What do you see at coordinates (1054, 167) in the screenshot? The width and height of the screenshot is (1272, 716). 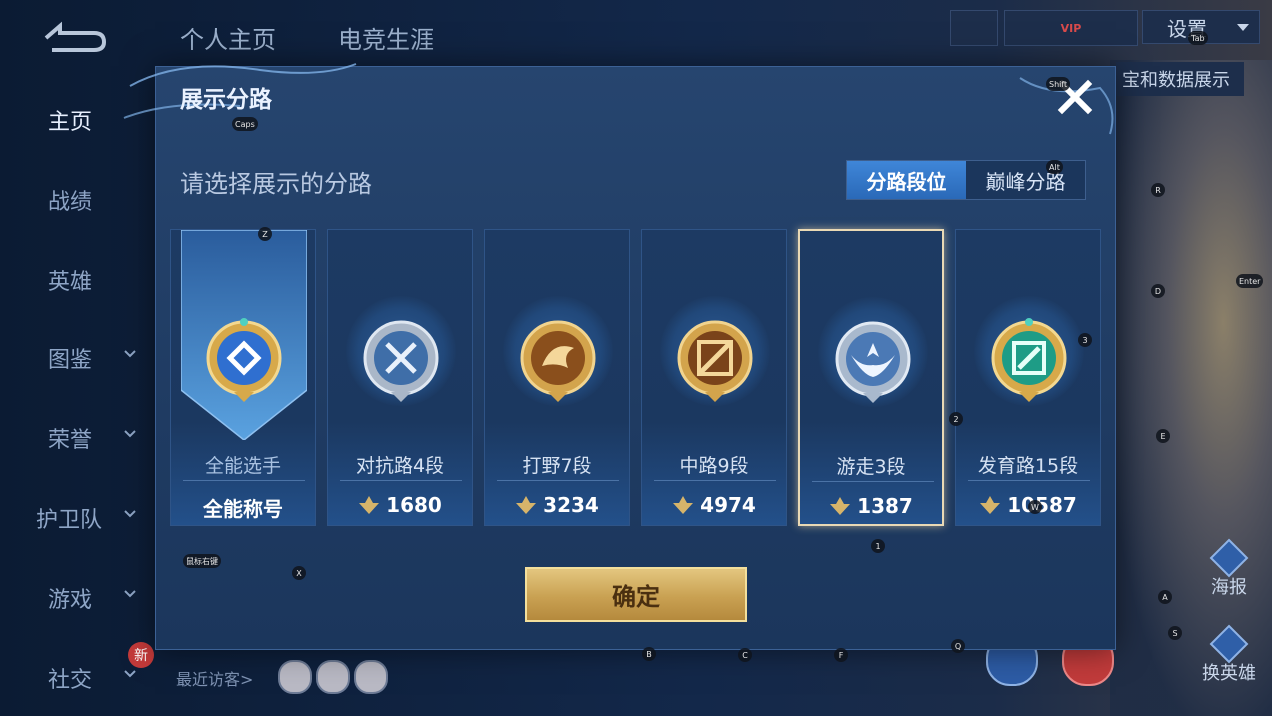 I see `key-hint: Alt` at bounding box center [1054, 167].